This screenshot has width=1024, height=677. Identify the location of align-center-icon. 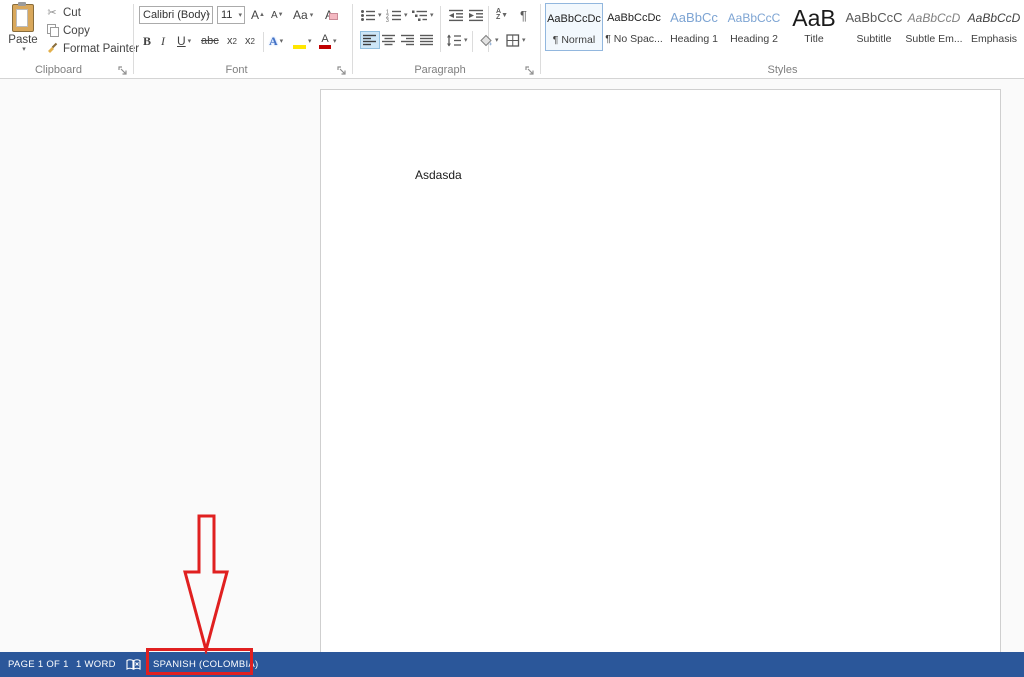
(388, 40).